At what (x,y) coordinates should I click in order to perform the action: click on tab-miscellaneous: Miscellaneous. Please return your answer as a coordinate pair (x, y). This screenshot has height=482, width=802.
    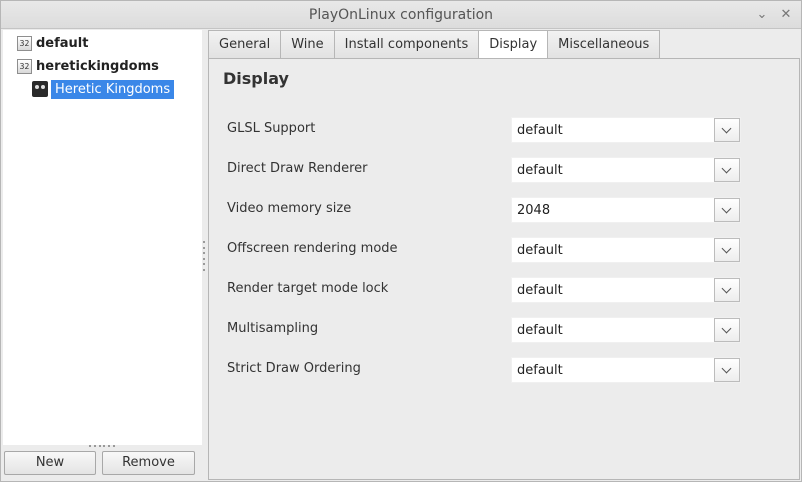
    Looking at the image, I should click on (604, 44).